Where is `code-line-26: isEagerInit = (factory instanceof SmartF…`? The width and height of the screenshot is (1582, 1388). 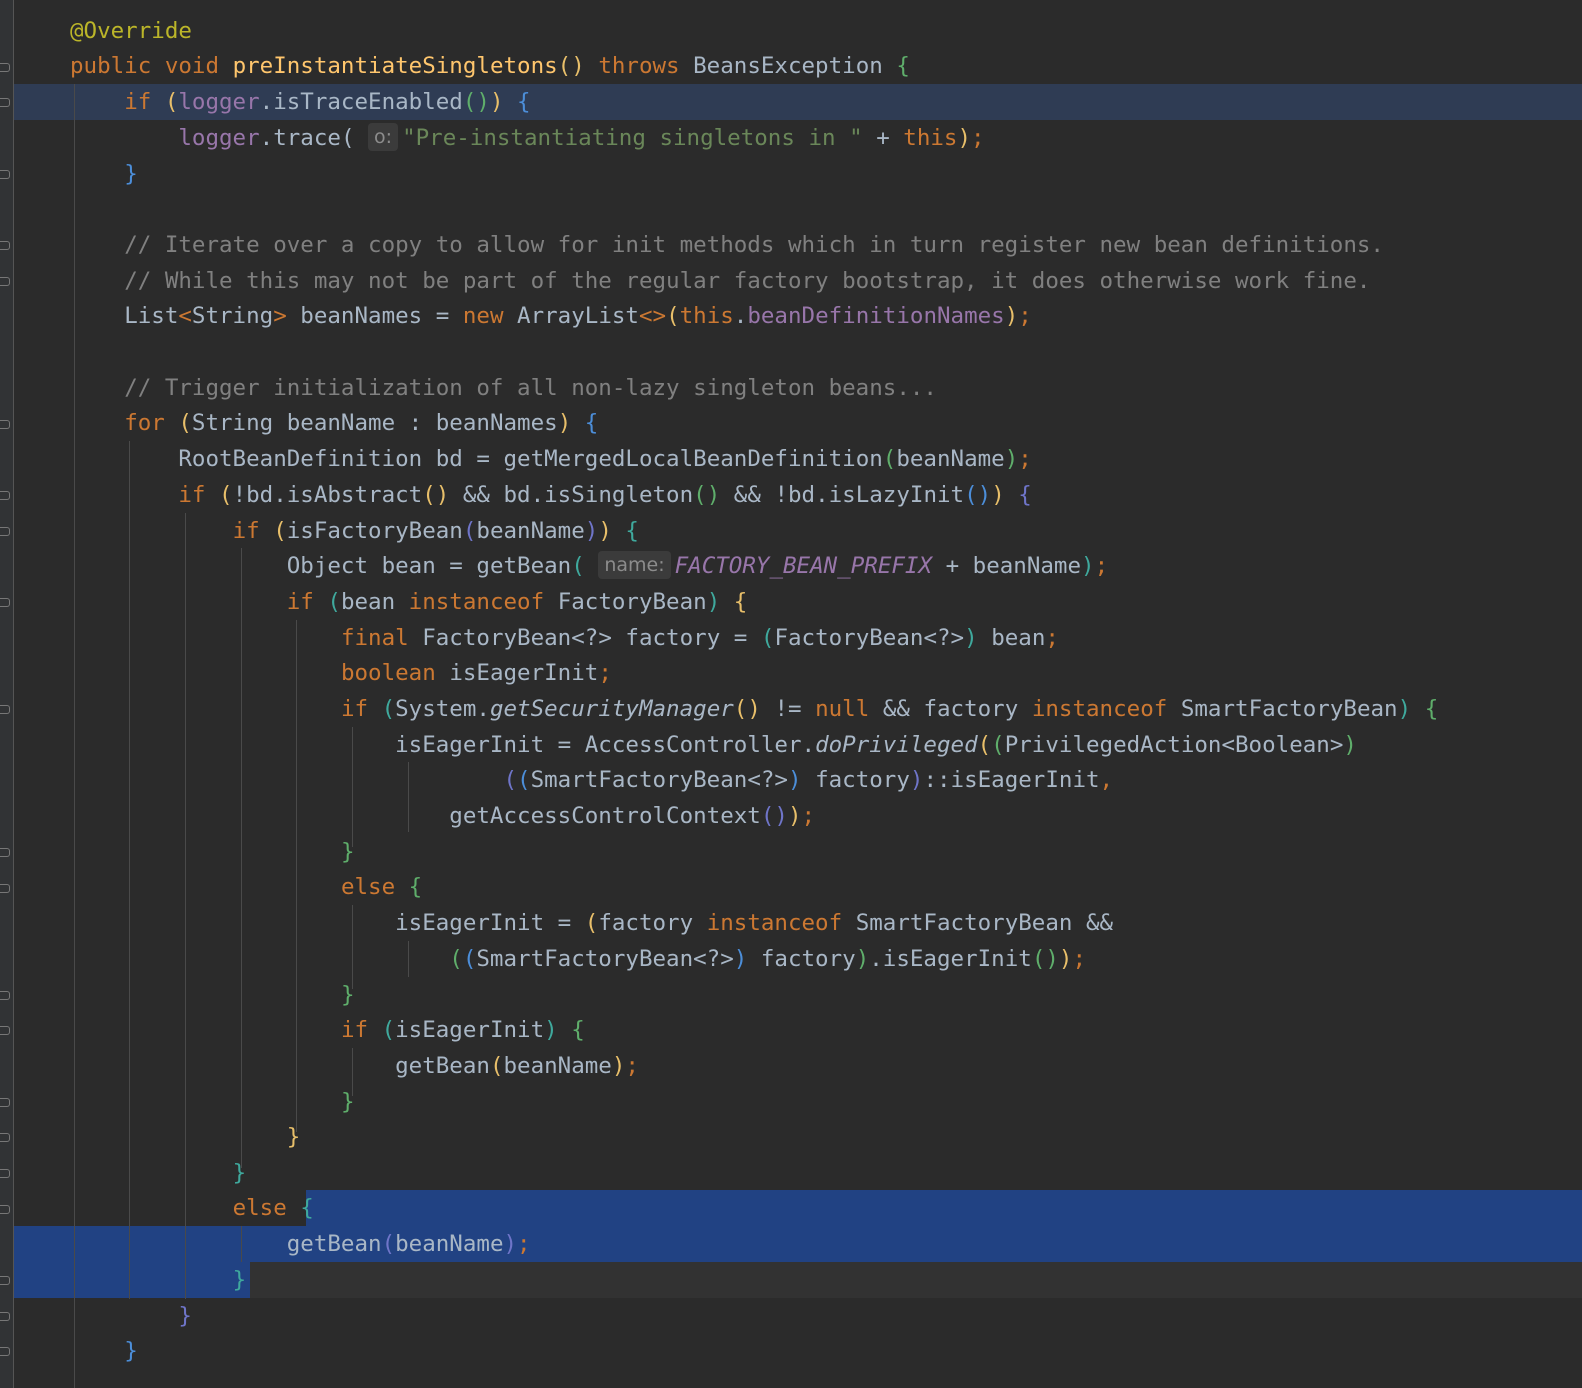
code-line-26: isEagerInit = (factory instanceof SmartF… is located at coordinates (591, 923).